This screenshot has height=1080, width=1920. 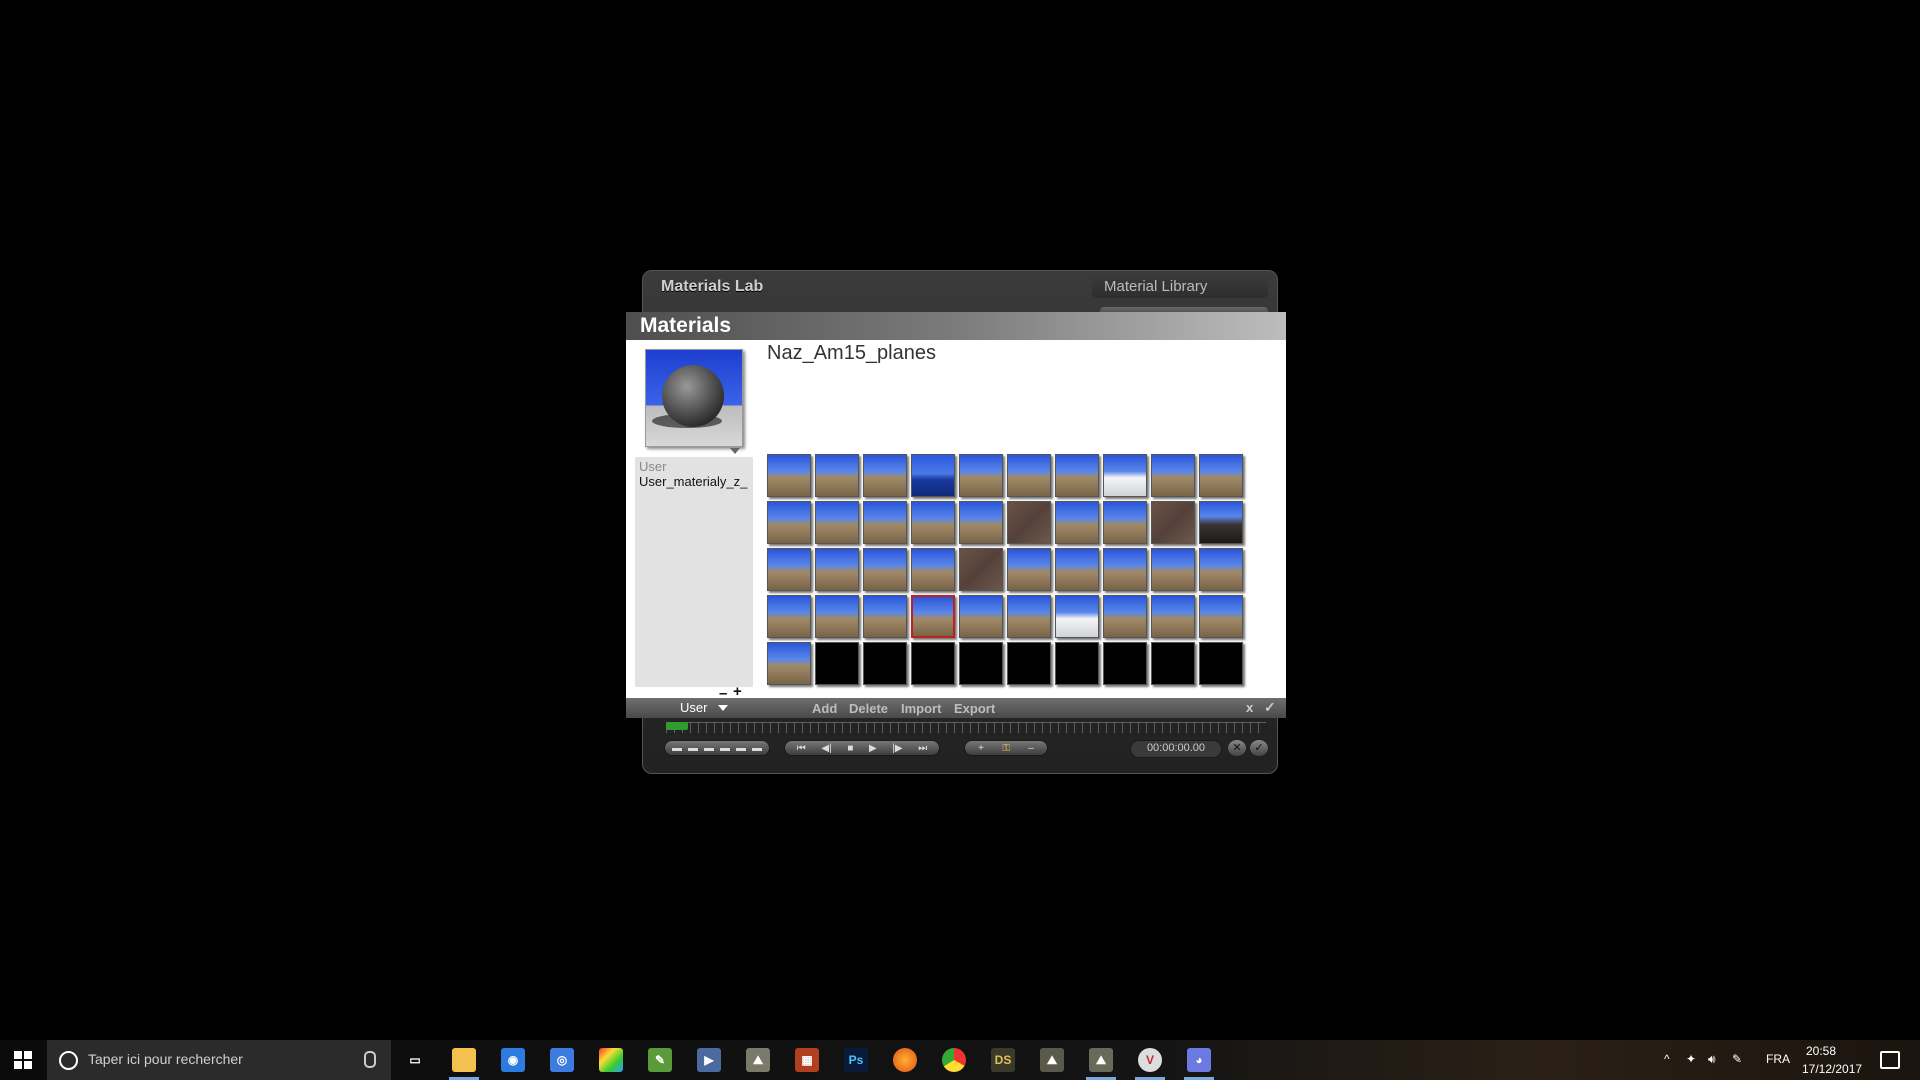 I want to click on material-preview, so click(x=694, y=398).